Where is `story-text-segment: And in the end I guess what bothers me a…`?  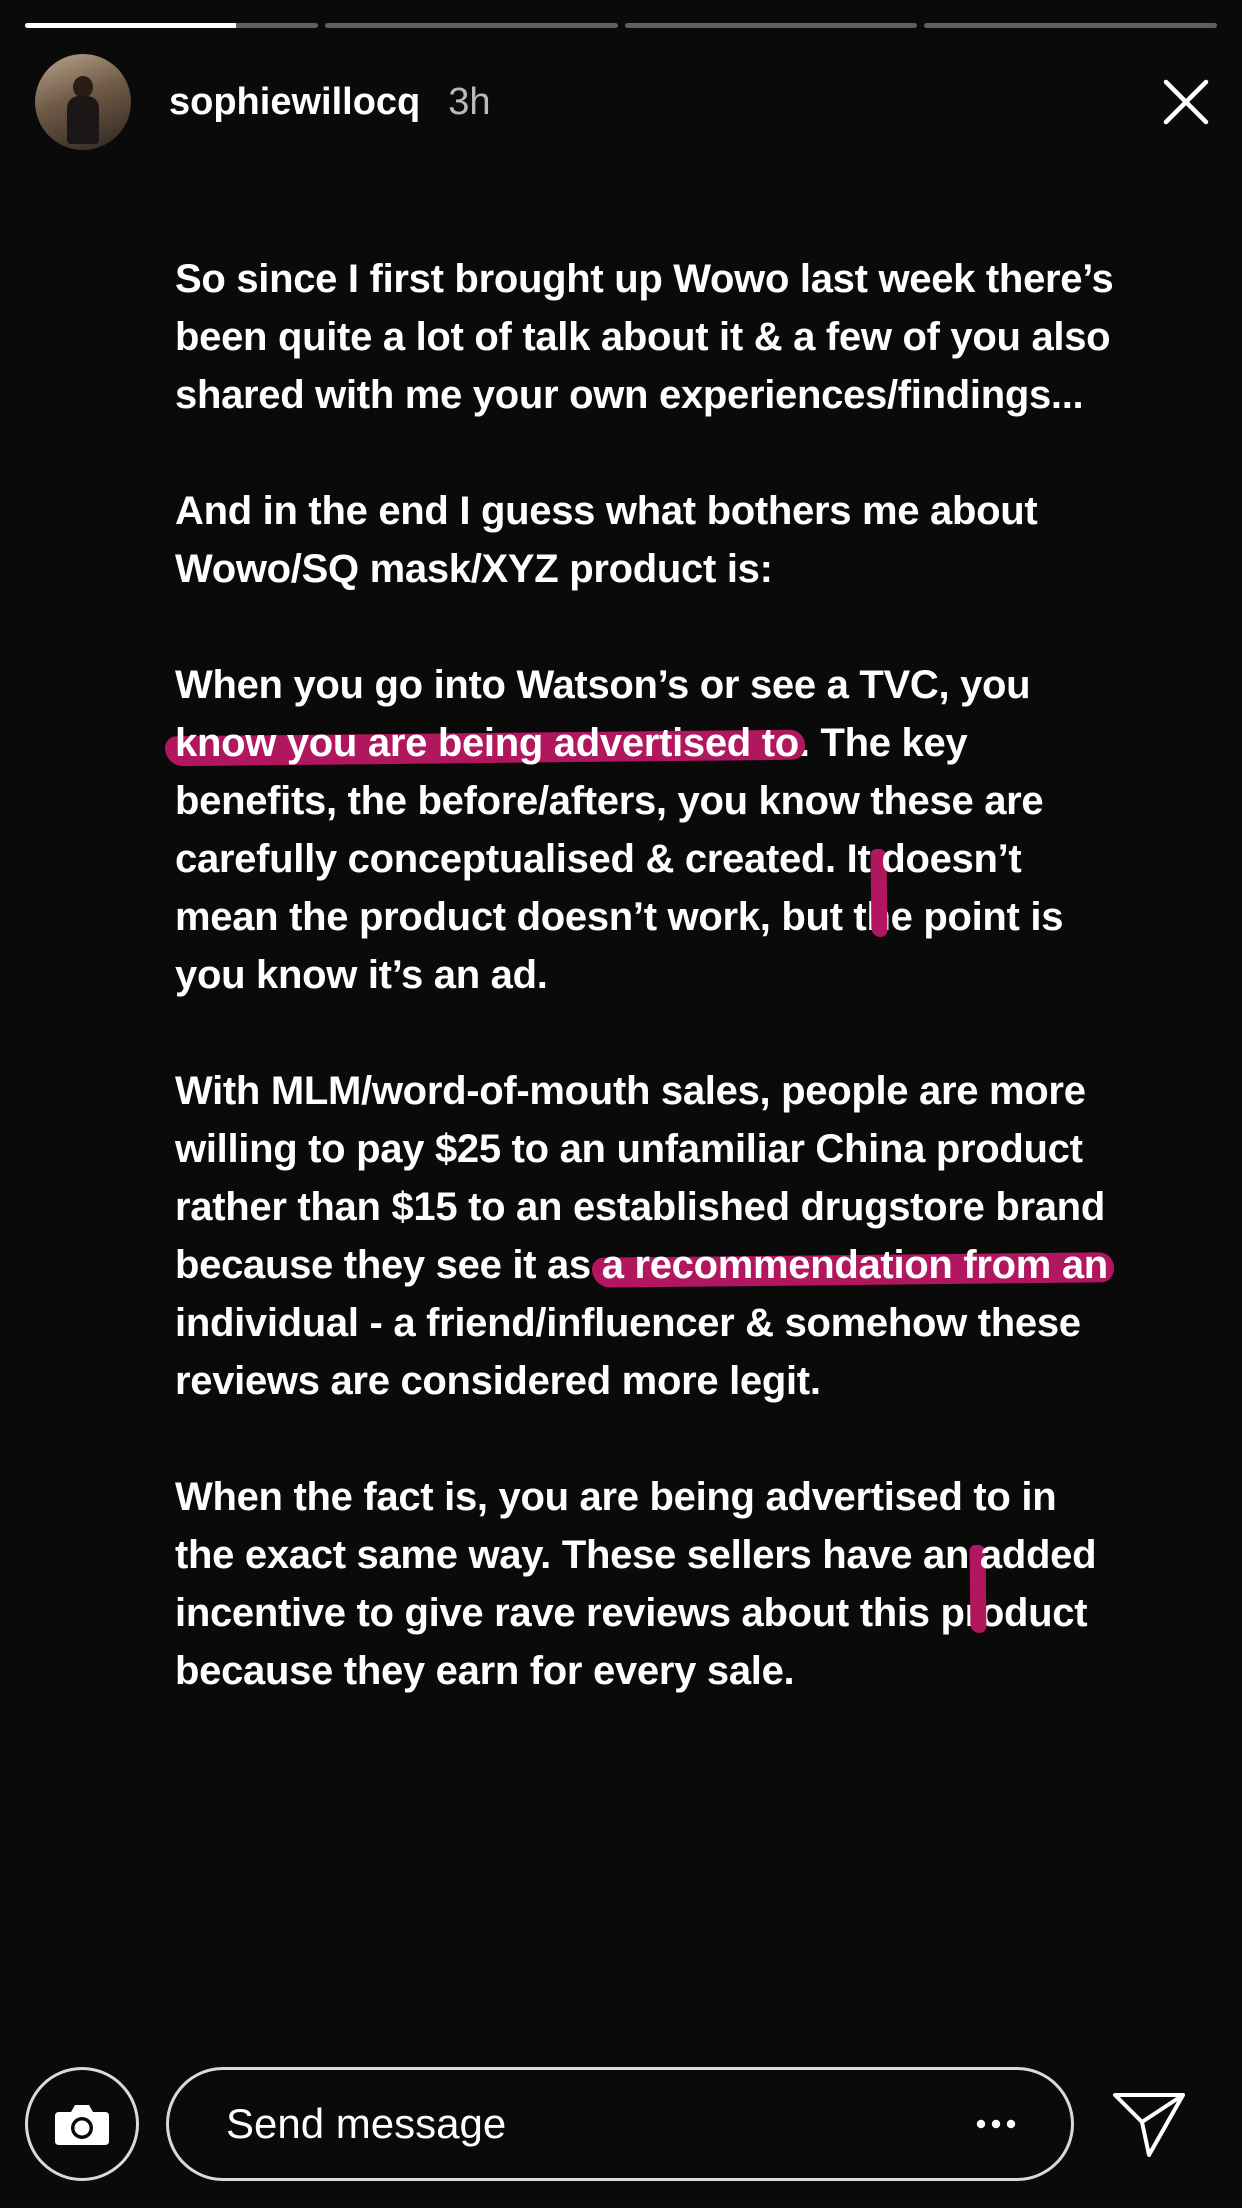 story-text-segment: And in the end I guess what bothers me a… is located at coordinates (606, 540).